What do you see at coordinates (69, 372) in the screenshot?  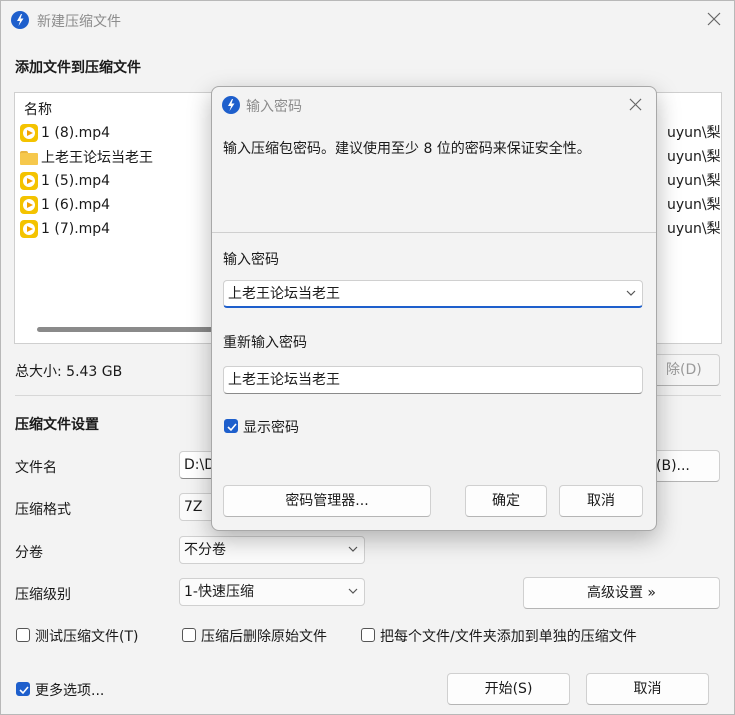 I see `total-size: 总大小: 5.43 GB` at bounding box center [69, 372].